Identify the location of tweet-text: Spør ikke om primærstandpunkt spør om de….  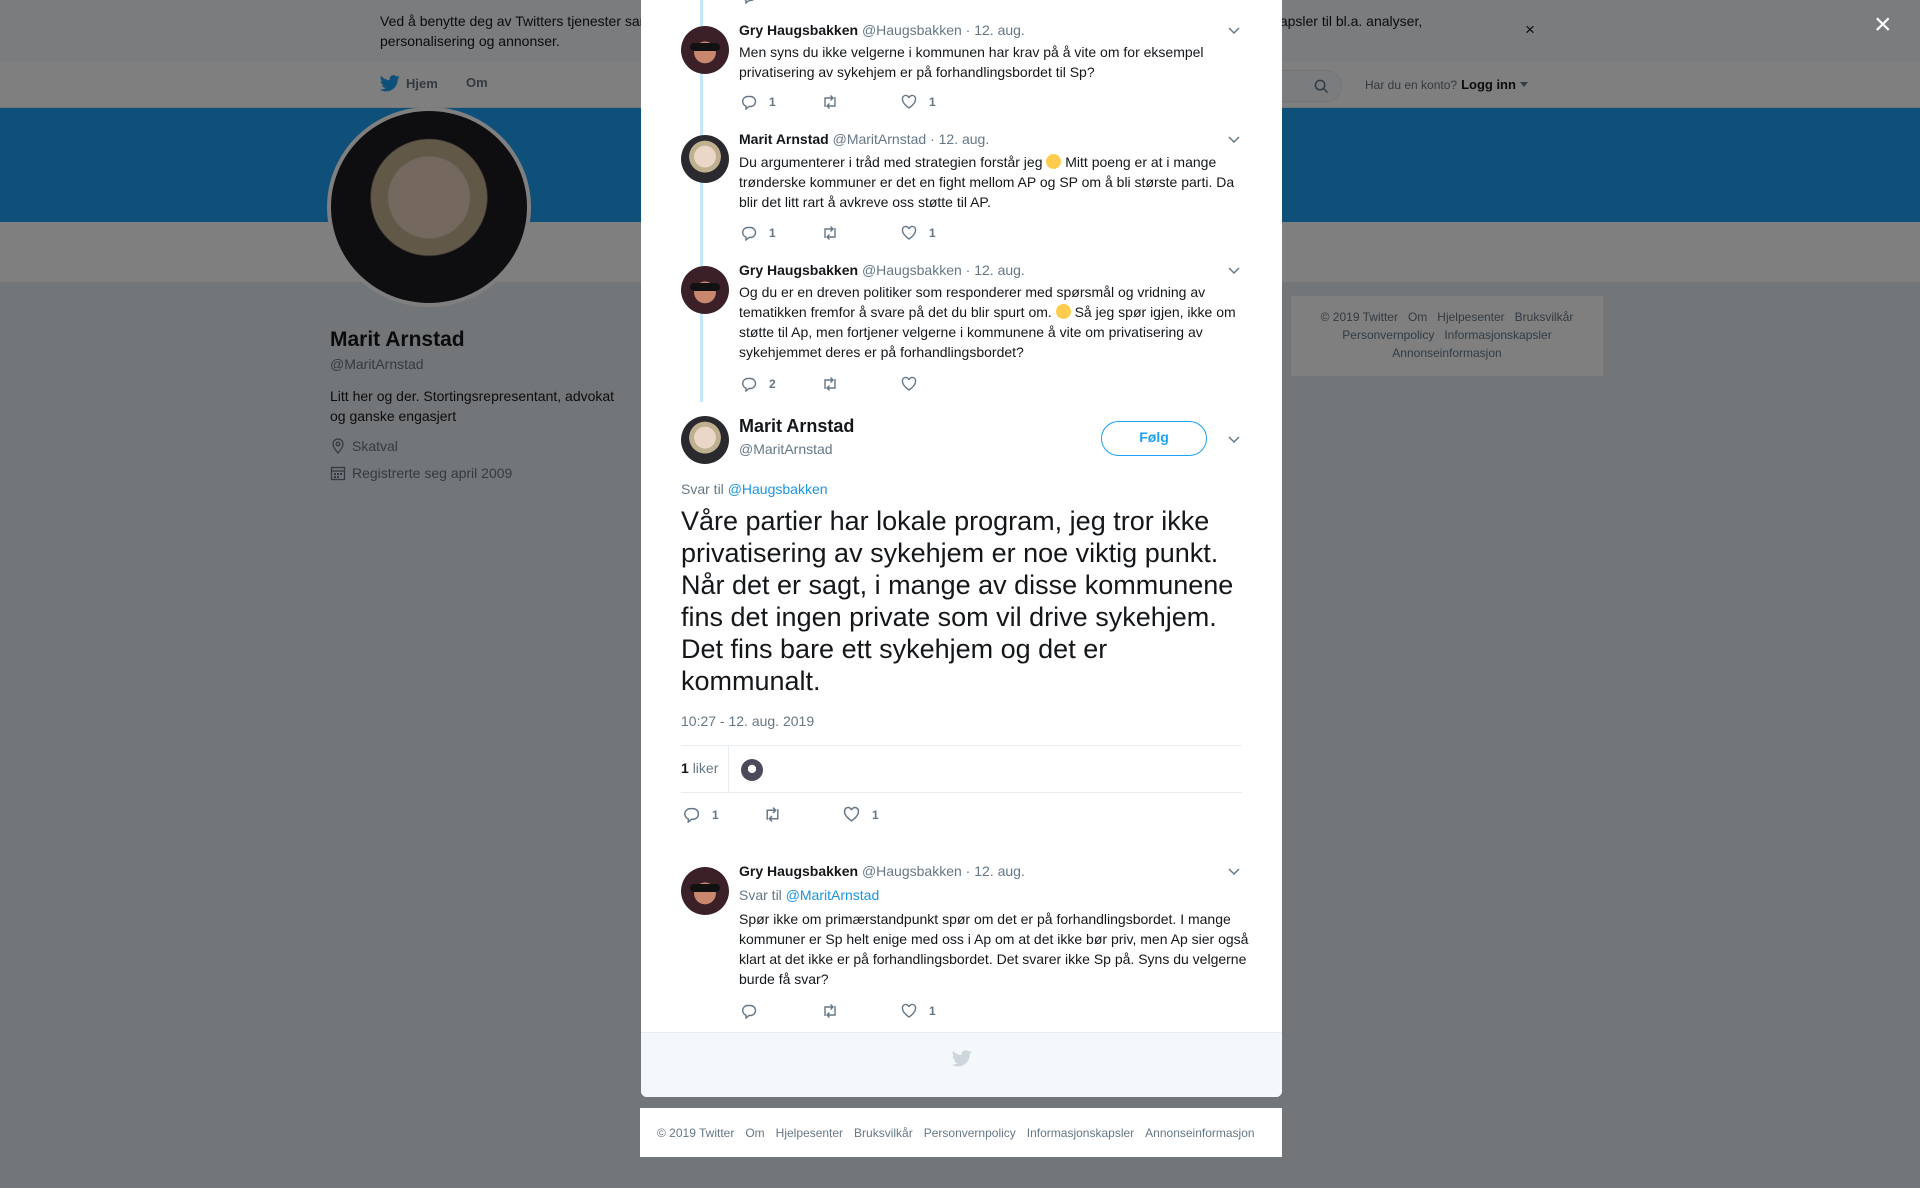
(994, 949).